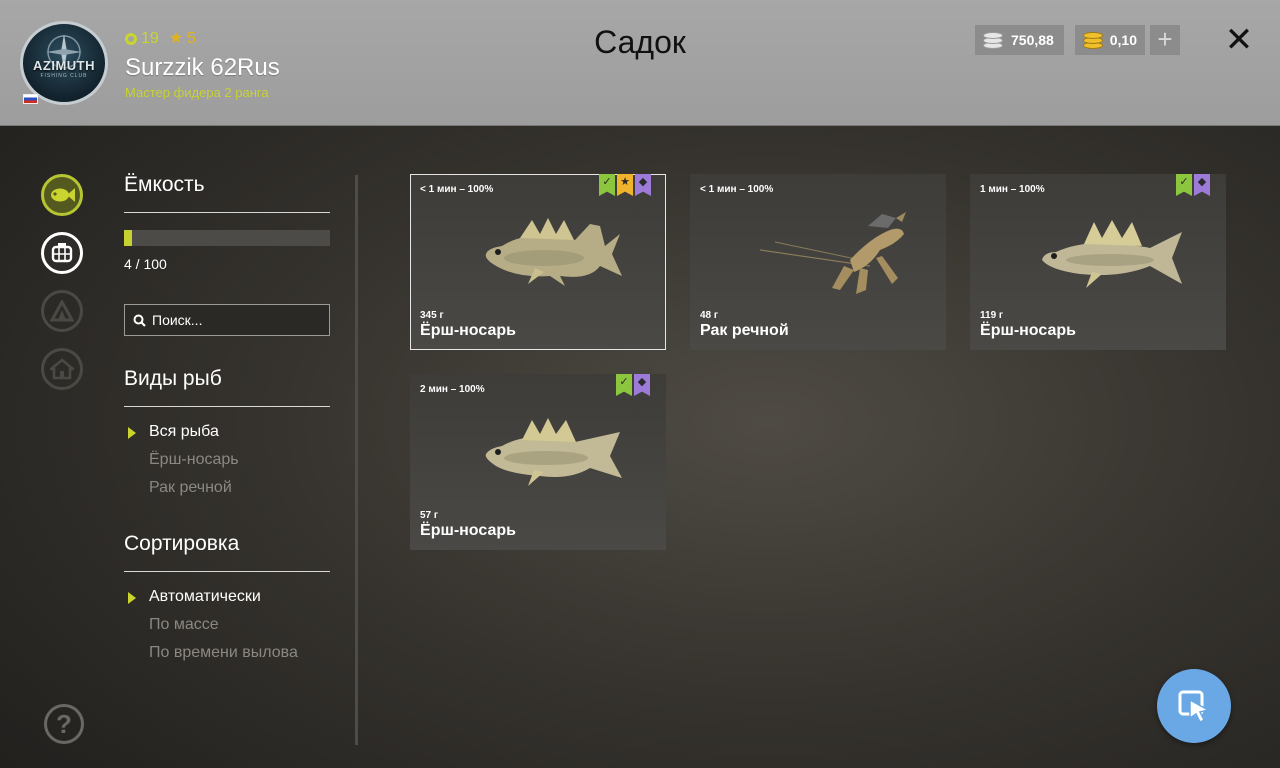 The width and height of the screenshot is (1280, 768). What do you see at coordinates (190, 488) in the screenshot?
I see `species-option-crayfish: Рак речной` at bounding box center [190, 488].